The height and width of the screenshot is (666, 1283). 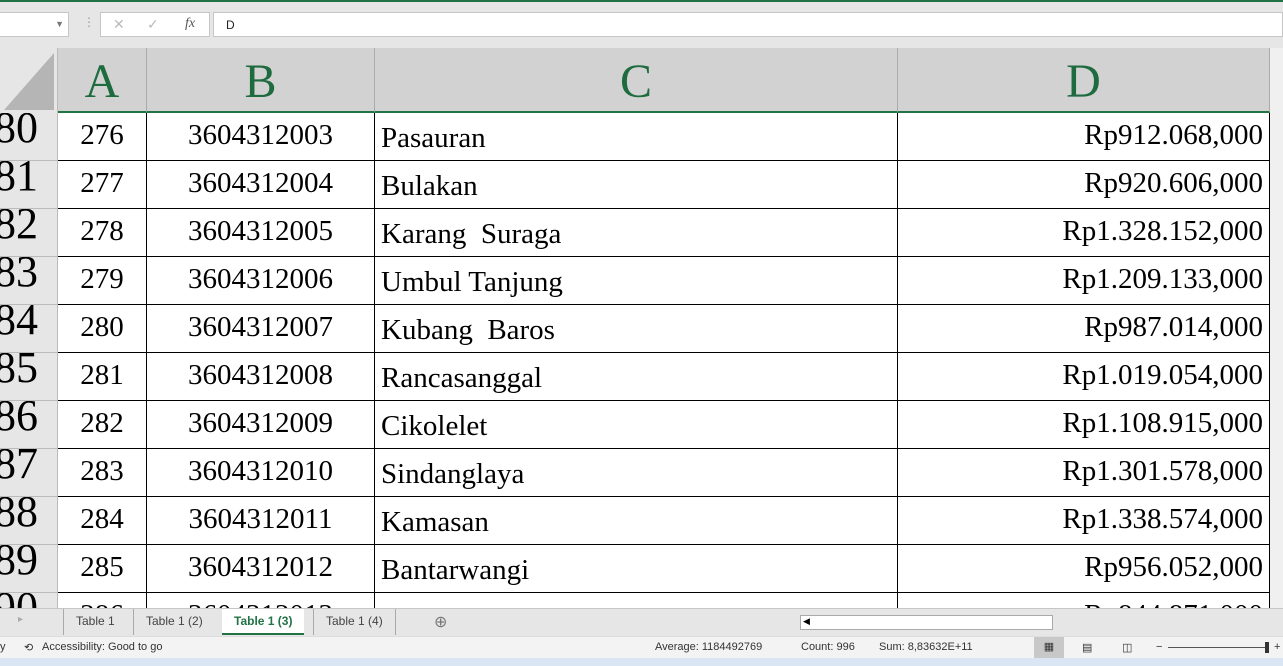 What do you see at coordinates (102, 233) in the screenshot?
I see `cell-a: 278` at bounding box center [102, 233].